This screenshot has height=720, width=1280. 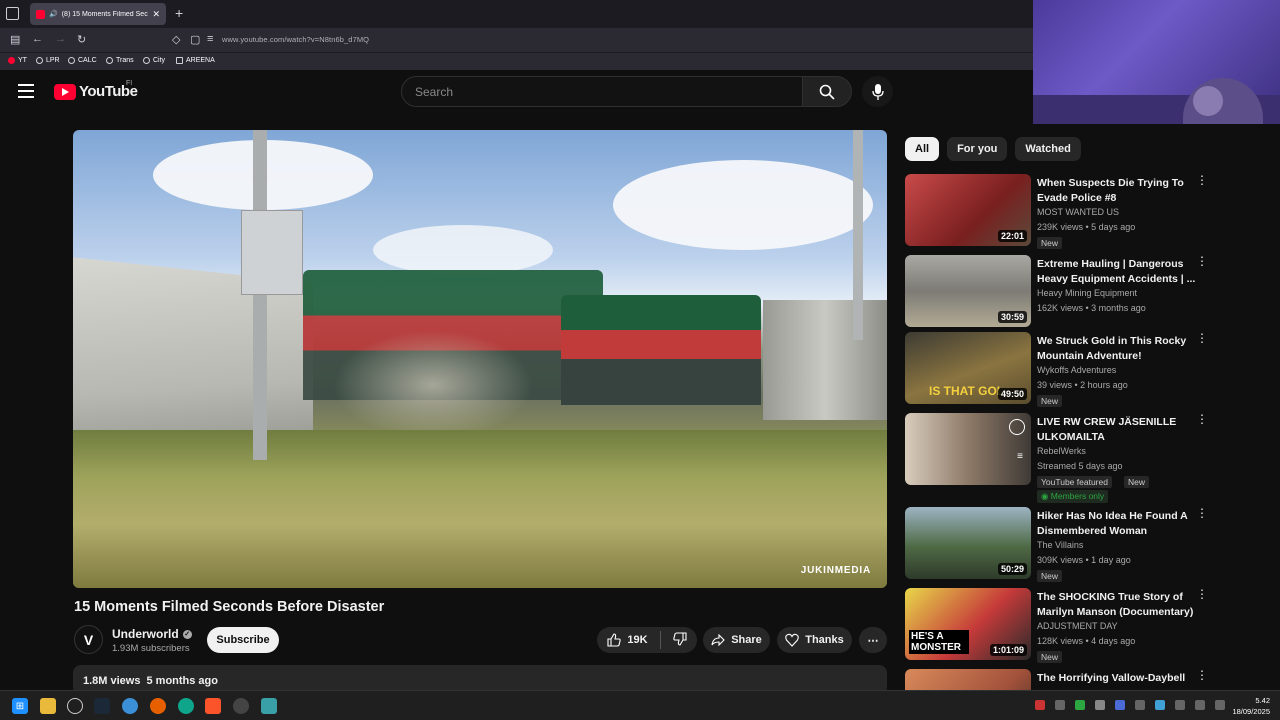 What do you see at coordinates (11, 60) in the screenshot?
I see `youtube-icon` at bounding box center [11, 60].